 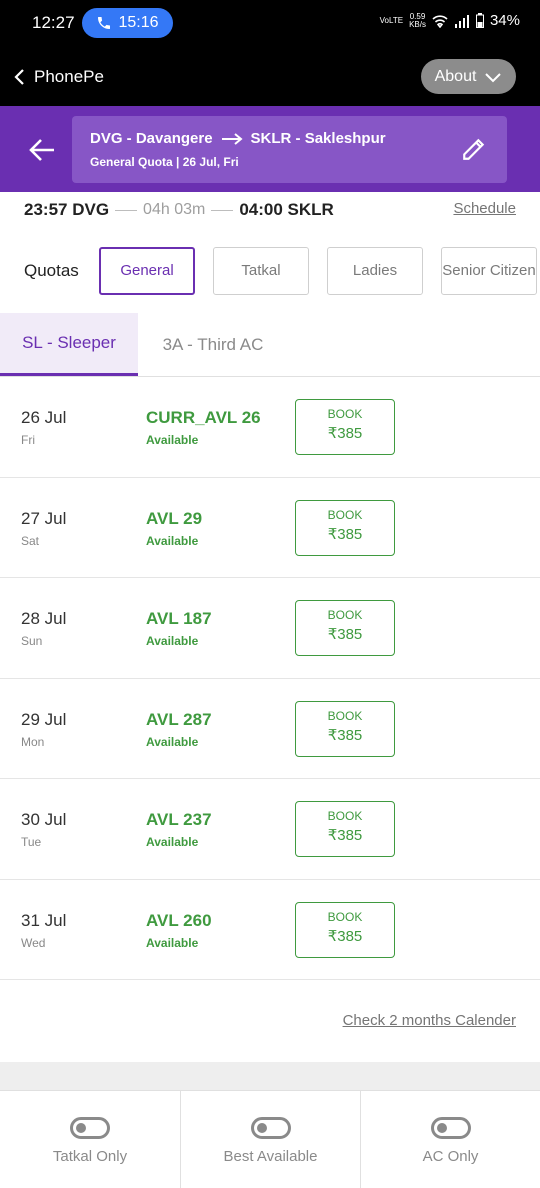 I want to click on volte-indicator: VoLTE, so click(x=391, y=20).